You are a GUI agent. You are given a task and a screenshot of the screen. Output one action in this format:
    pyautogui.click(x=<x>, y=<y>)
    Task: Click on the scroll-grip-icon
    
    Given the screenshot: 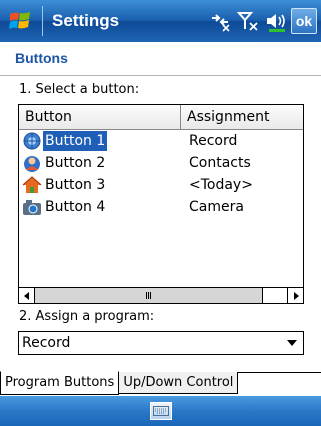 What is the action you would take?
    pyautogui.click(x=148, y=295)
    